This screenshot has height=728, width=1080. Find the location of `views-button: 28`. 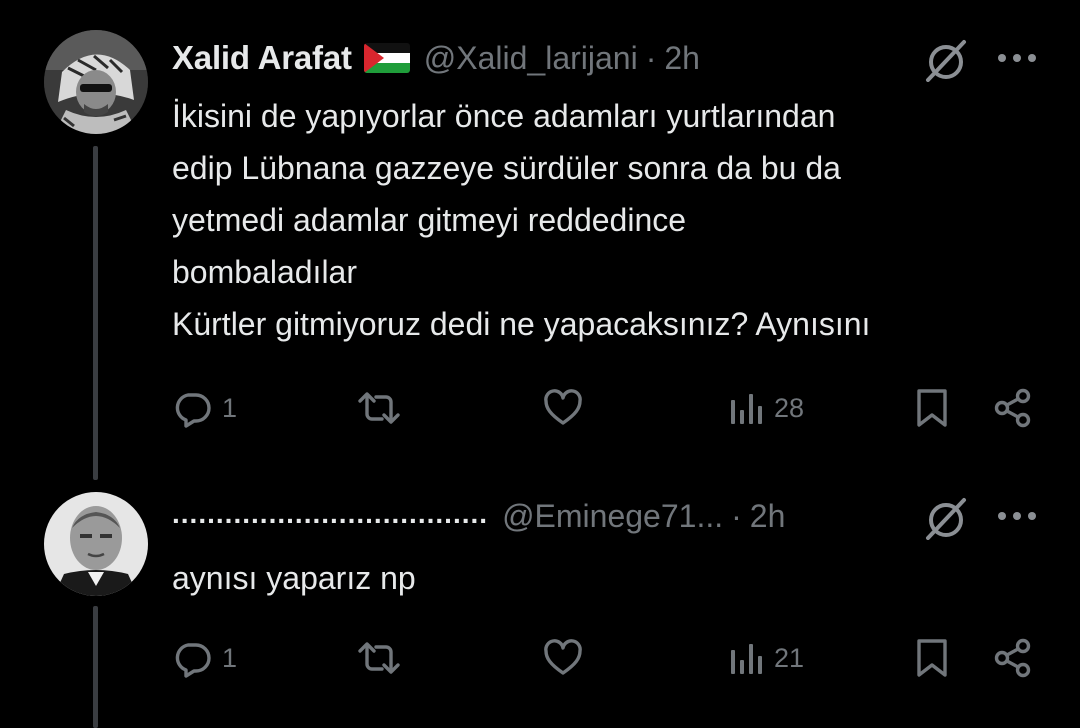

views-button: 28 is located at coordinates (766, 408).